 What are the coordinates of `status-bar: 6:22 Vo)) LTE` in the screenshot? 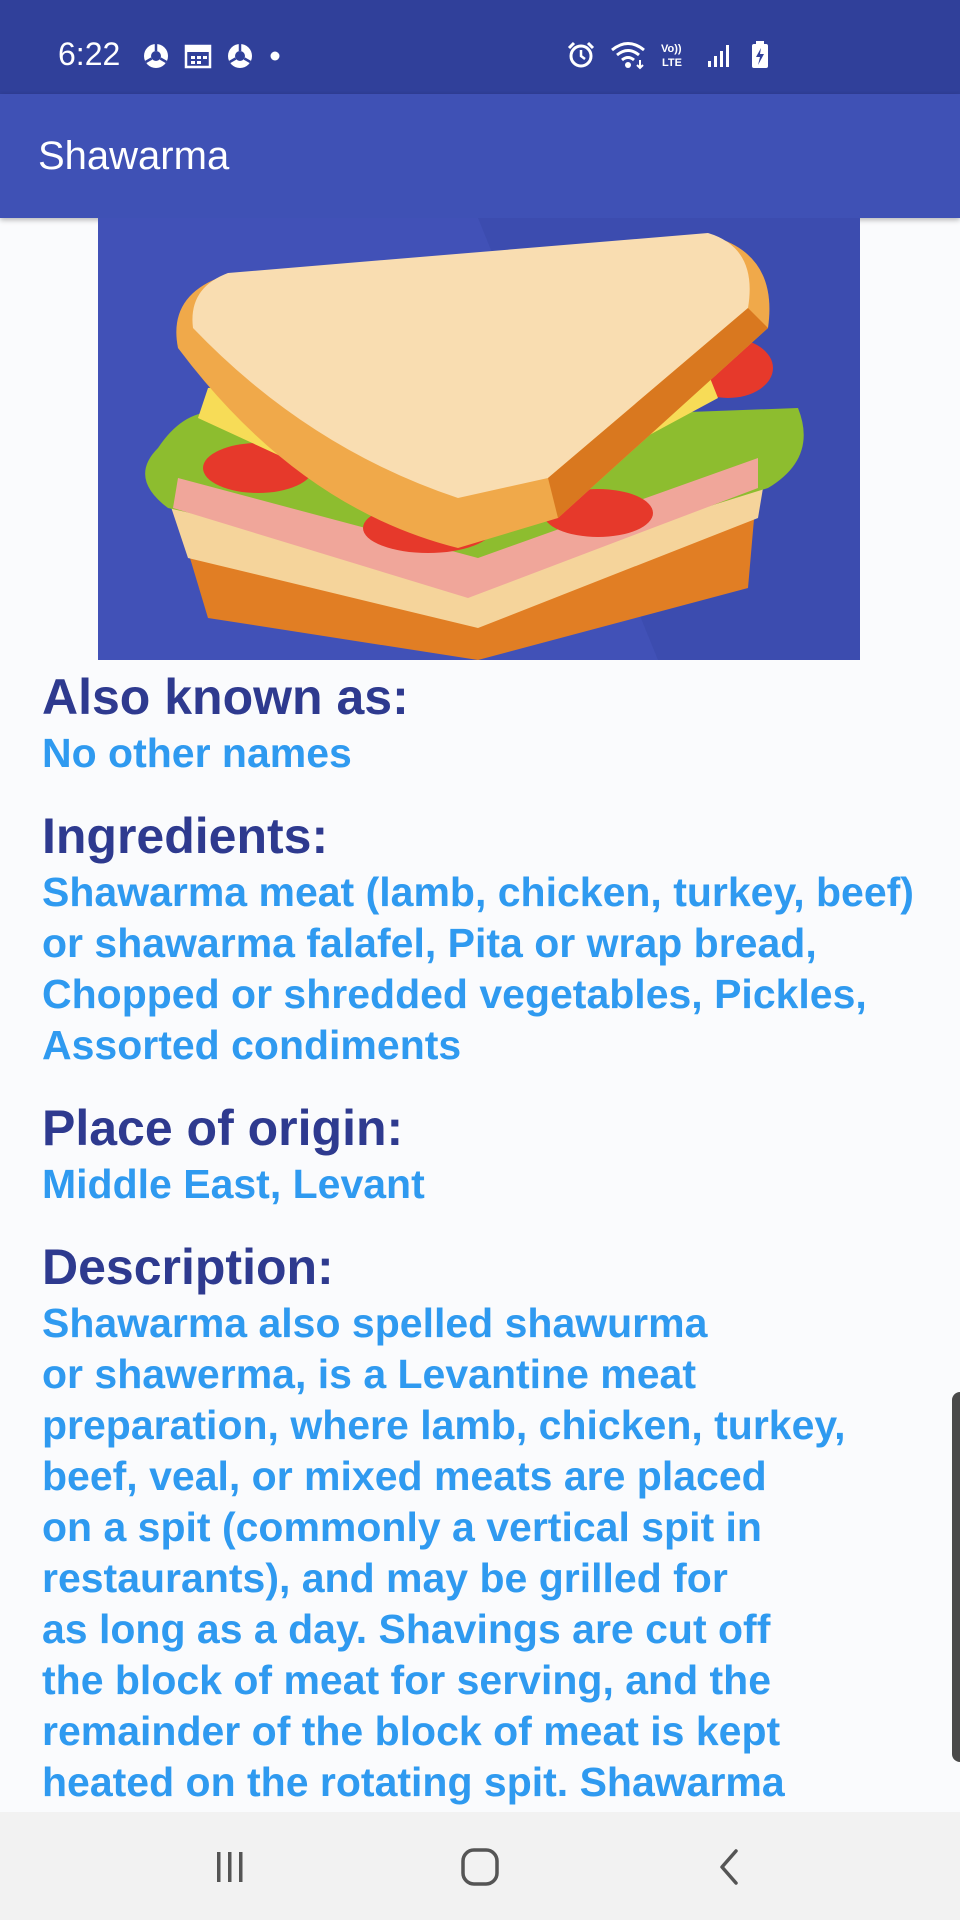 It's located at (480, 47).